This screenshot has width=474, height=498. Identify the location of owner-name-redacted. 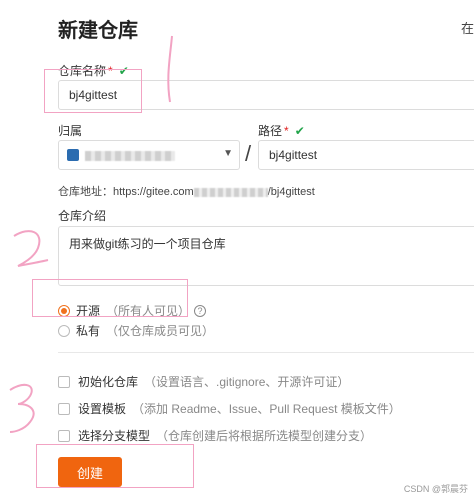
(130, 156).